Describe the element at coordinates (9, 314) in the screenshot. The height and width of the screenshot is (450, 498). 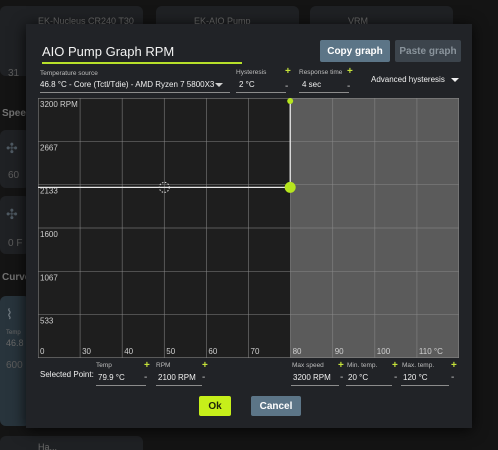
I see `graph-icon: ⌇` at that location.